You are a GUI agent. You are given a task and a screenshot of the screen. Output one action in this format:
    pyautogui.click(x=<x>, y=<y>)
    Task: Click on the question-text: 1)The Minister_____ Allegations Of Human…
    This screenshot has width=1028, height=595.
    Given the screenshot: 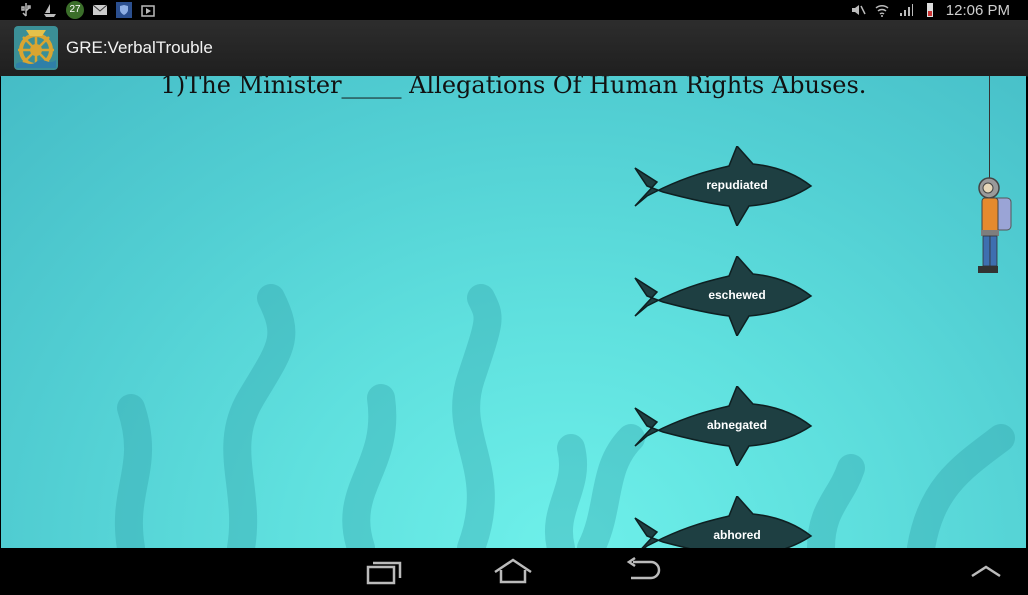 What is the action you would take?
    pyautogui.click(x=513, y=87)
    